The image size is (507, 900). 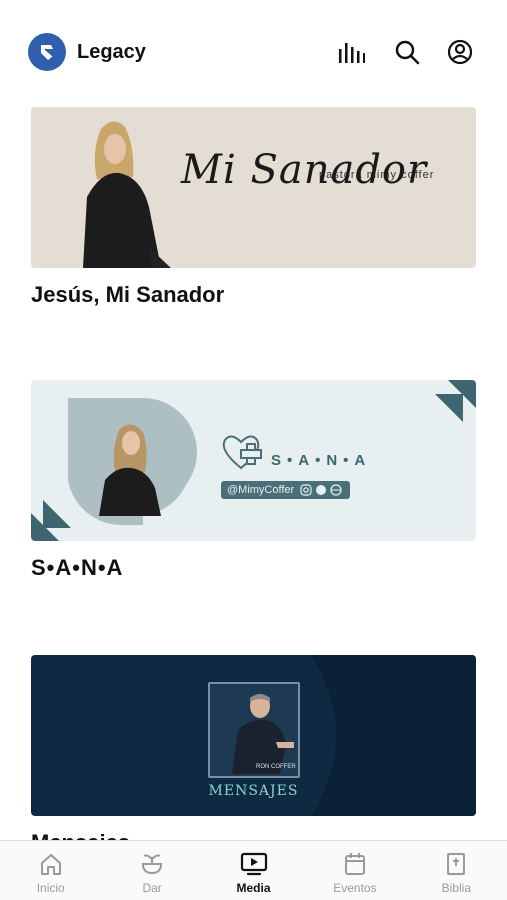 I want to click on app-name: Legacy, so click(x=111, y=52).